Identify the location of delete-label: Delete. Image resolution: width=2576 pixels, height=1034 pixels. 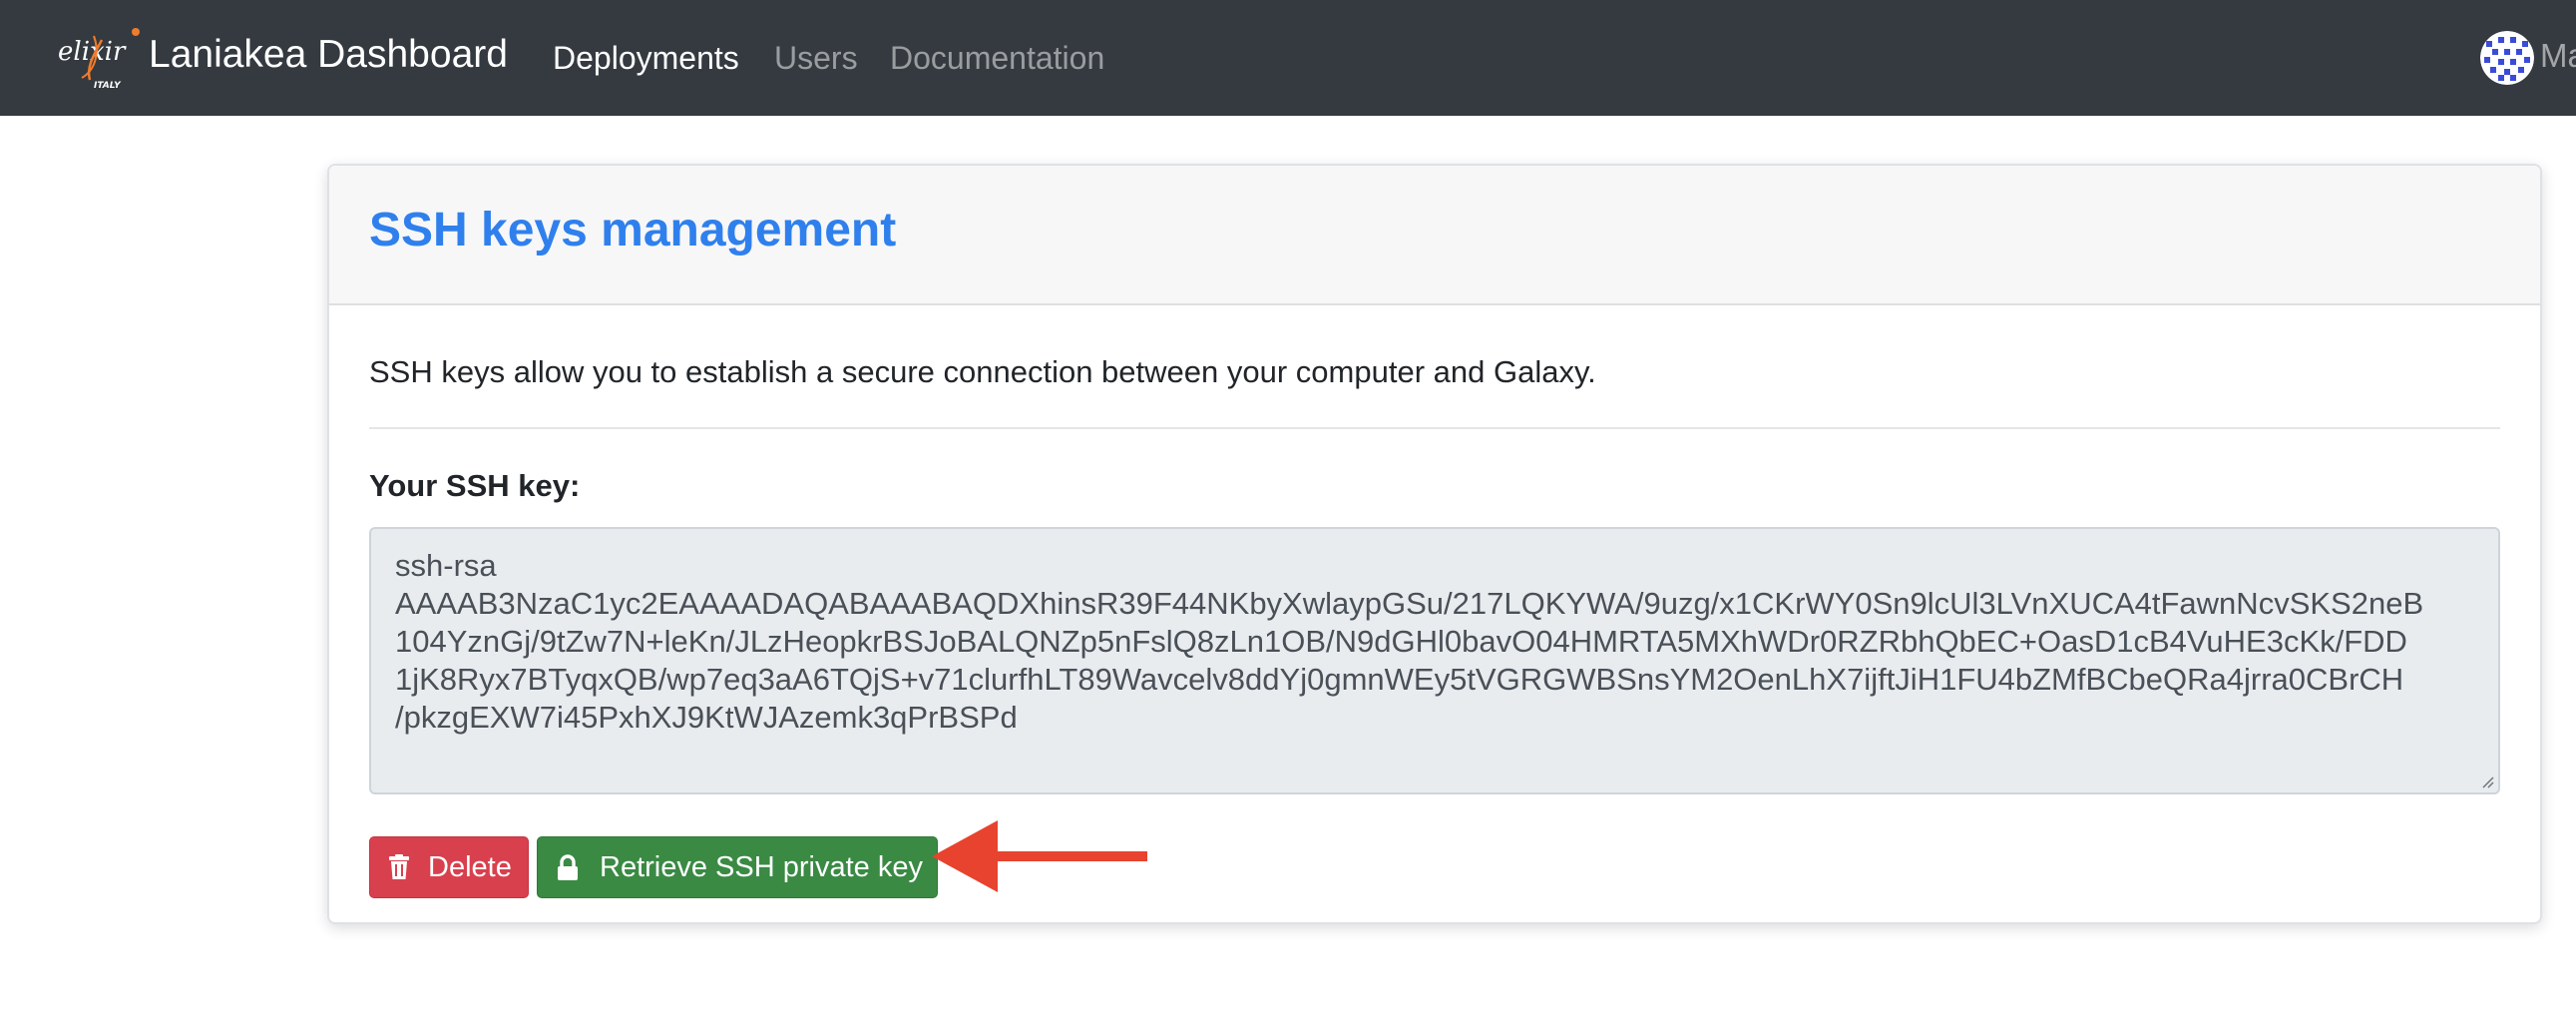
(470, 866).